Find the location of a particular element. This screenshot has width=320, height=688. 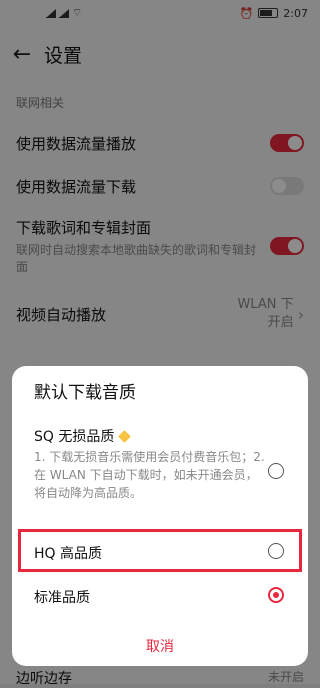

option-sq-label: SQ 无损品质 is located at coordinates (74, 437).